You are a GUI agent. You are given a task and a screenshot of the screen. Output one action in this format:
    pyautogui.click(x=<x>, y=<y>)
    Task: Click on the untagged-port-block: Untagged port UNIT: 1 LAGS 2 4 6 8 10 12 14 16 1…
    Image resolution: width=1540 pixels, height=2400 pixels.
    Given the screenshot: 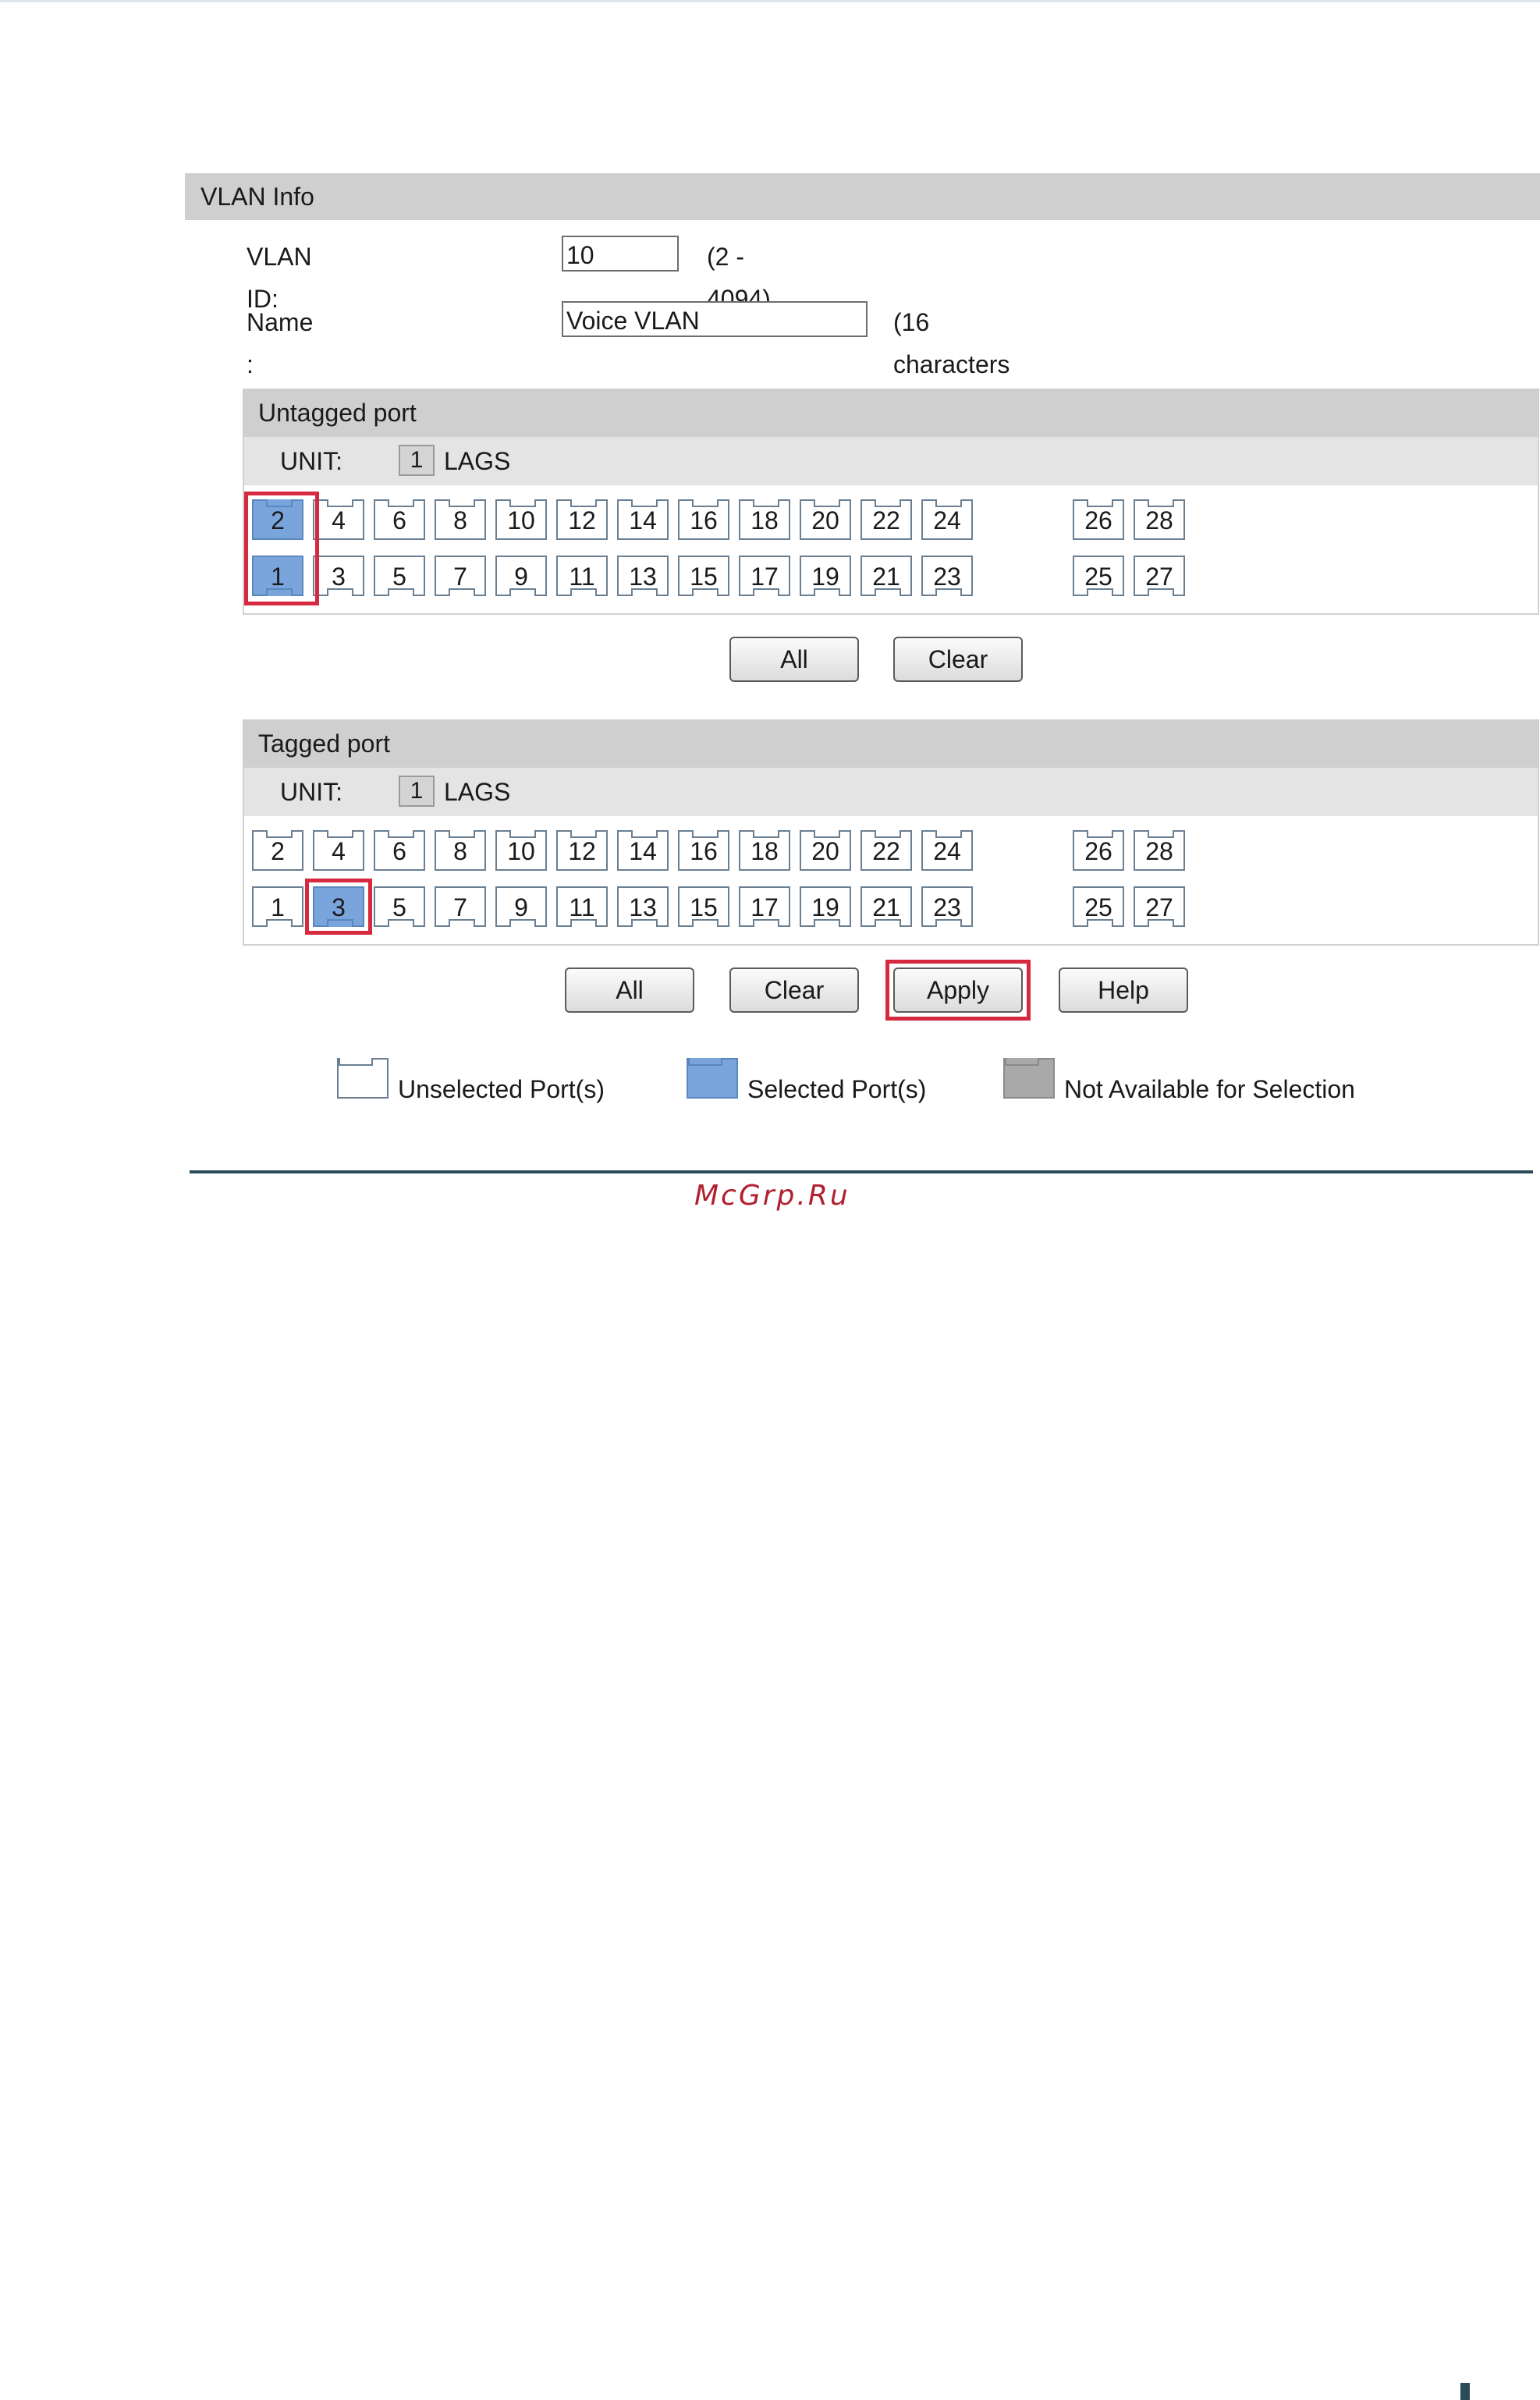 What is the action you would take?
    pyautogui.click(x=891, y=502)
    